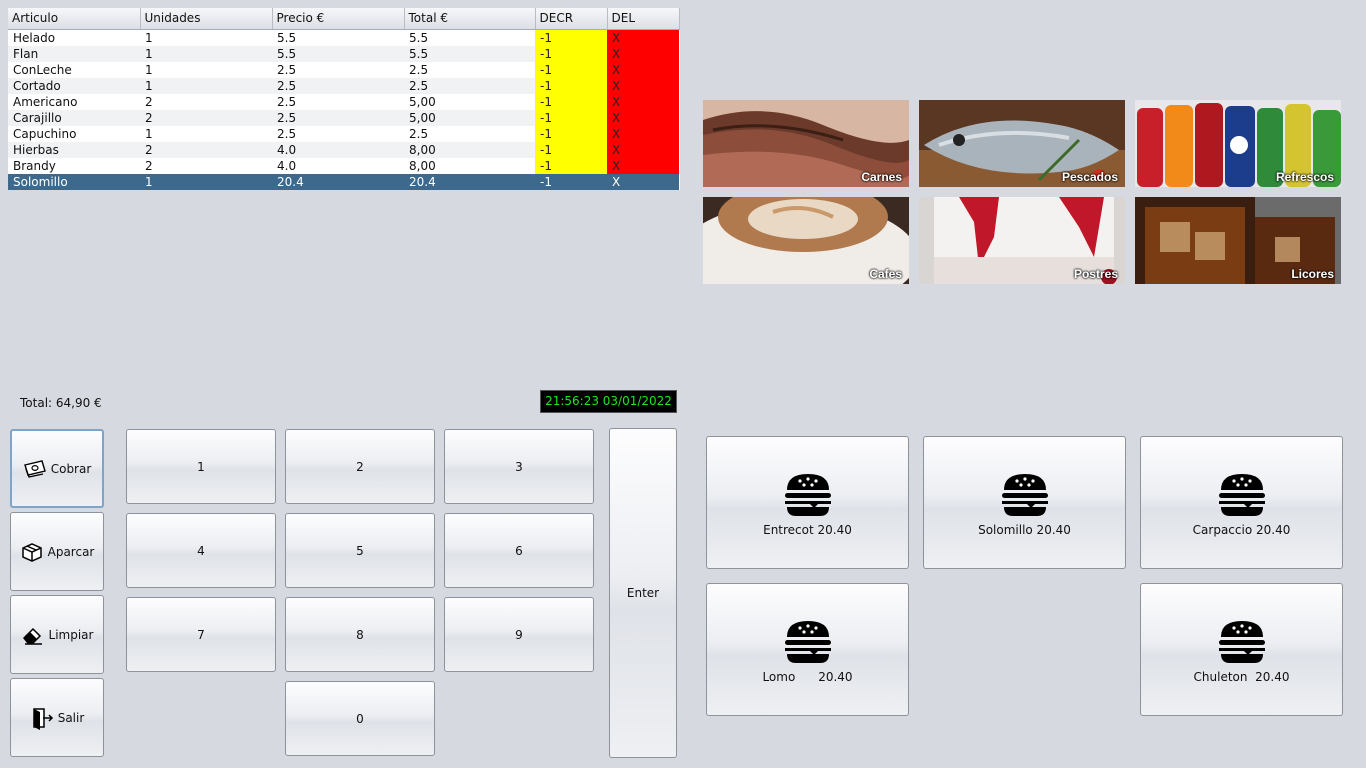 This screenshot has height=768, width=1366. I want to click on keypad-9-button: 9, so click(519, 634).